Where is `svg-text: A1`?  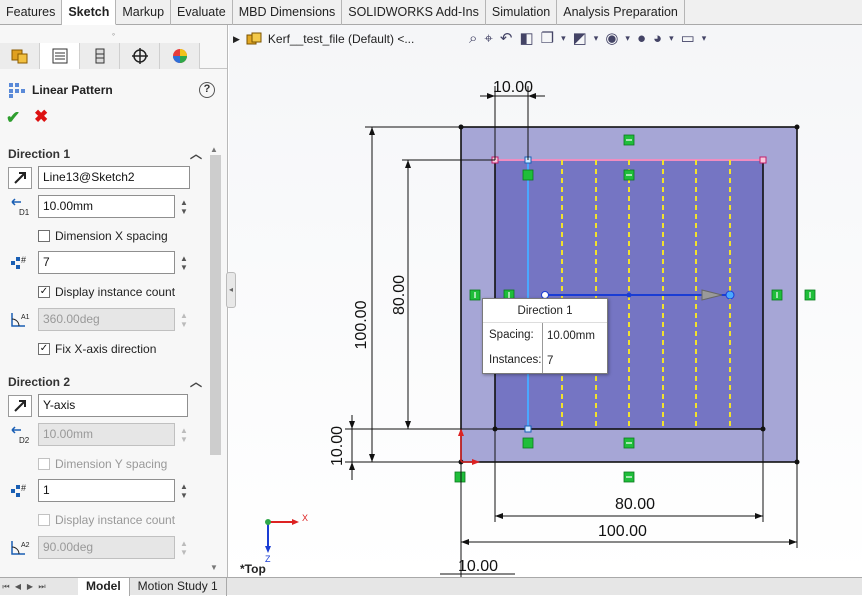 svg-text: A1 is located at coordinates (25, 317).